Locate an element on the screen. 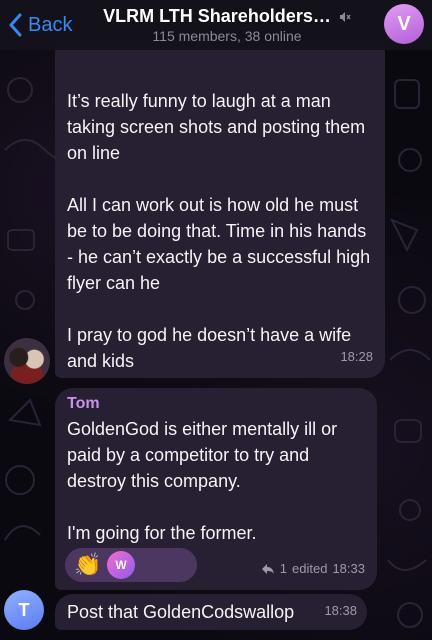 This screenshot has height=640, width=432. sender-name: Tom is located at coordinates (216, 404).